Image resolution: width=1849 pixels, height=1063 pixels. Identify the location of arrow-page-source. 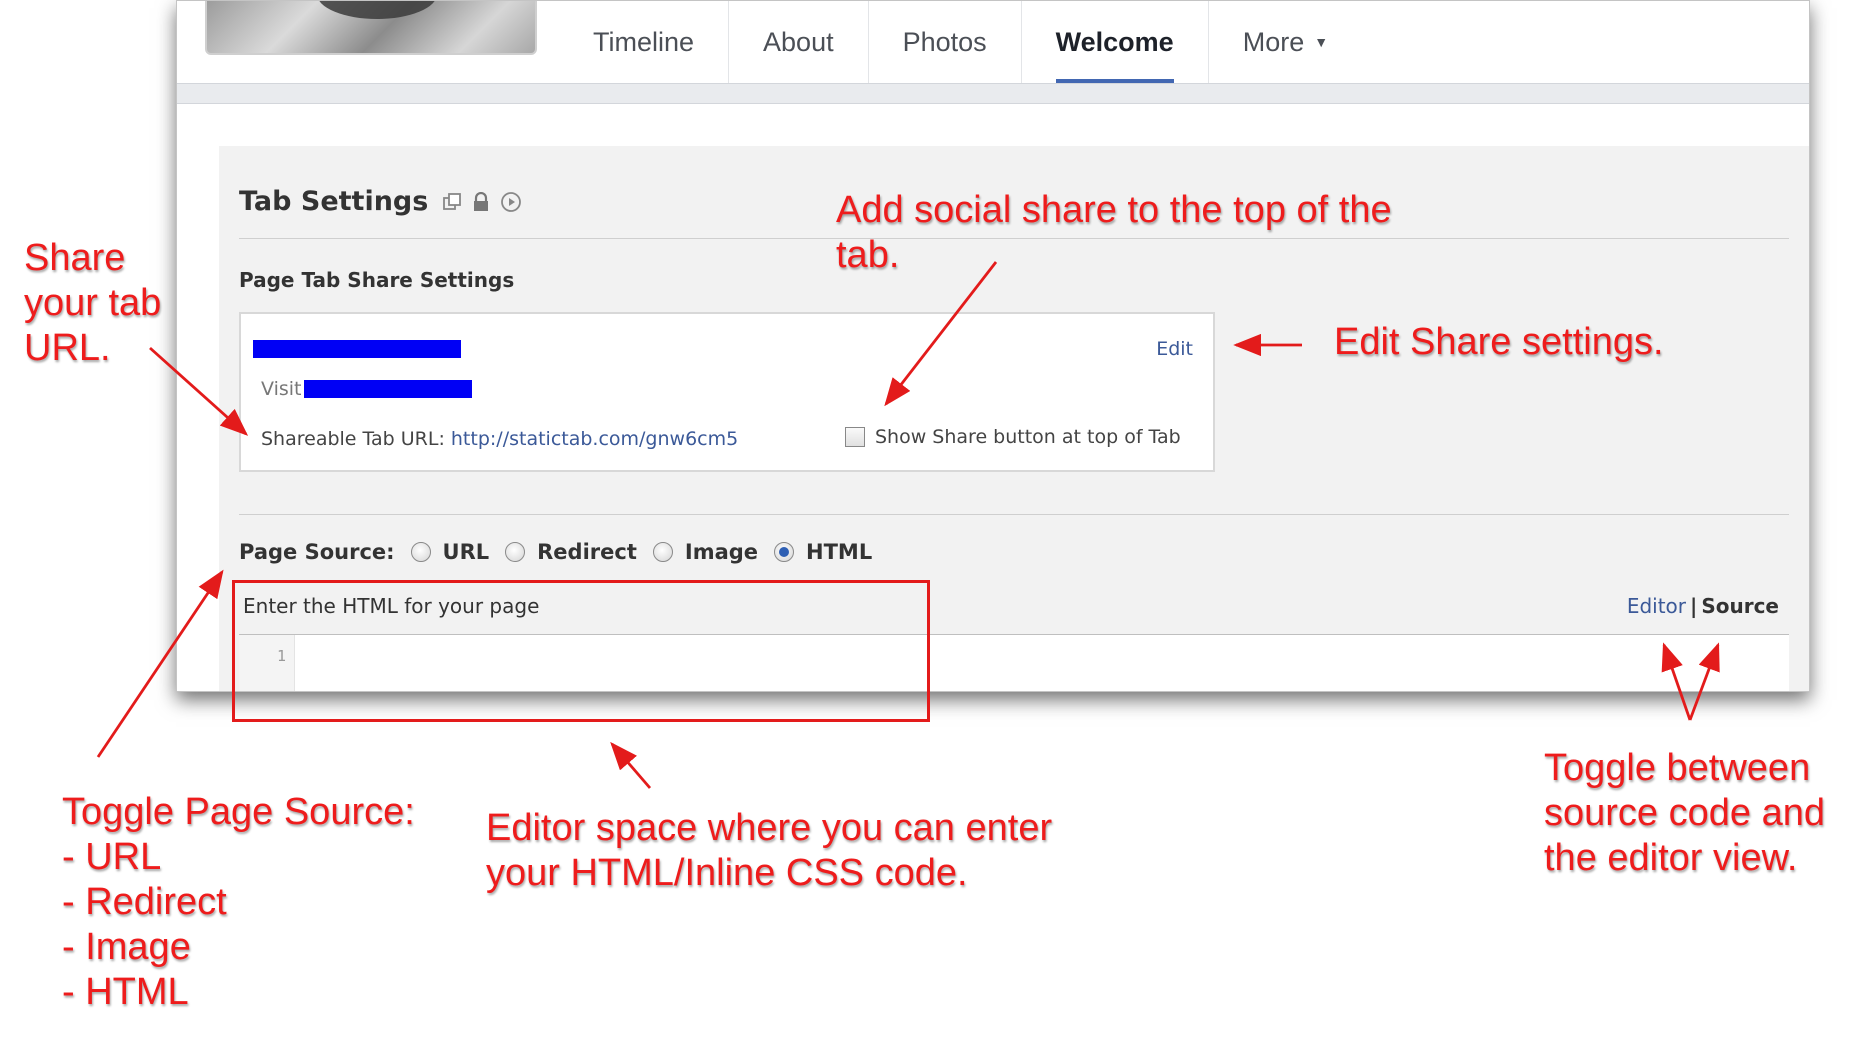
(160, 663).